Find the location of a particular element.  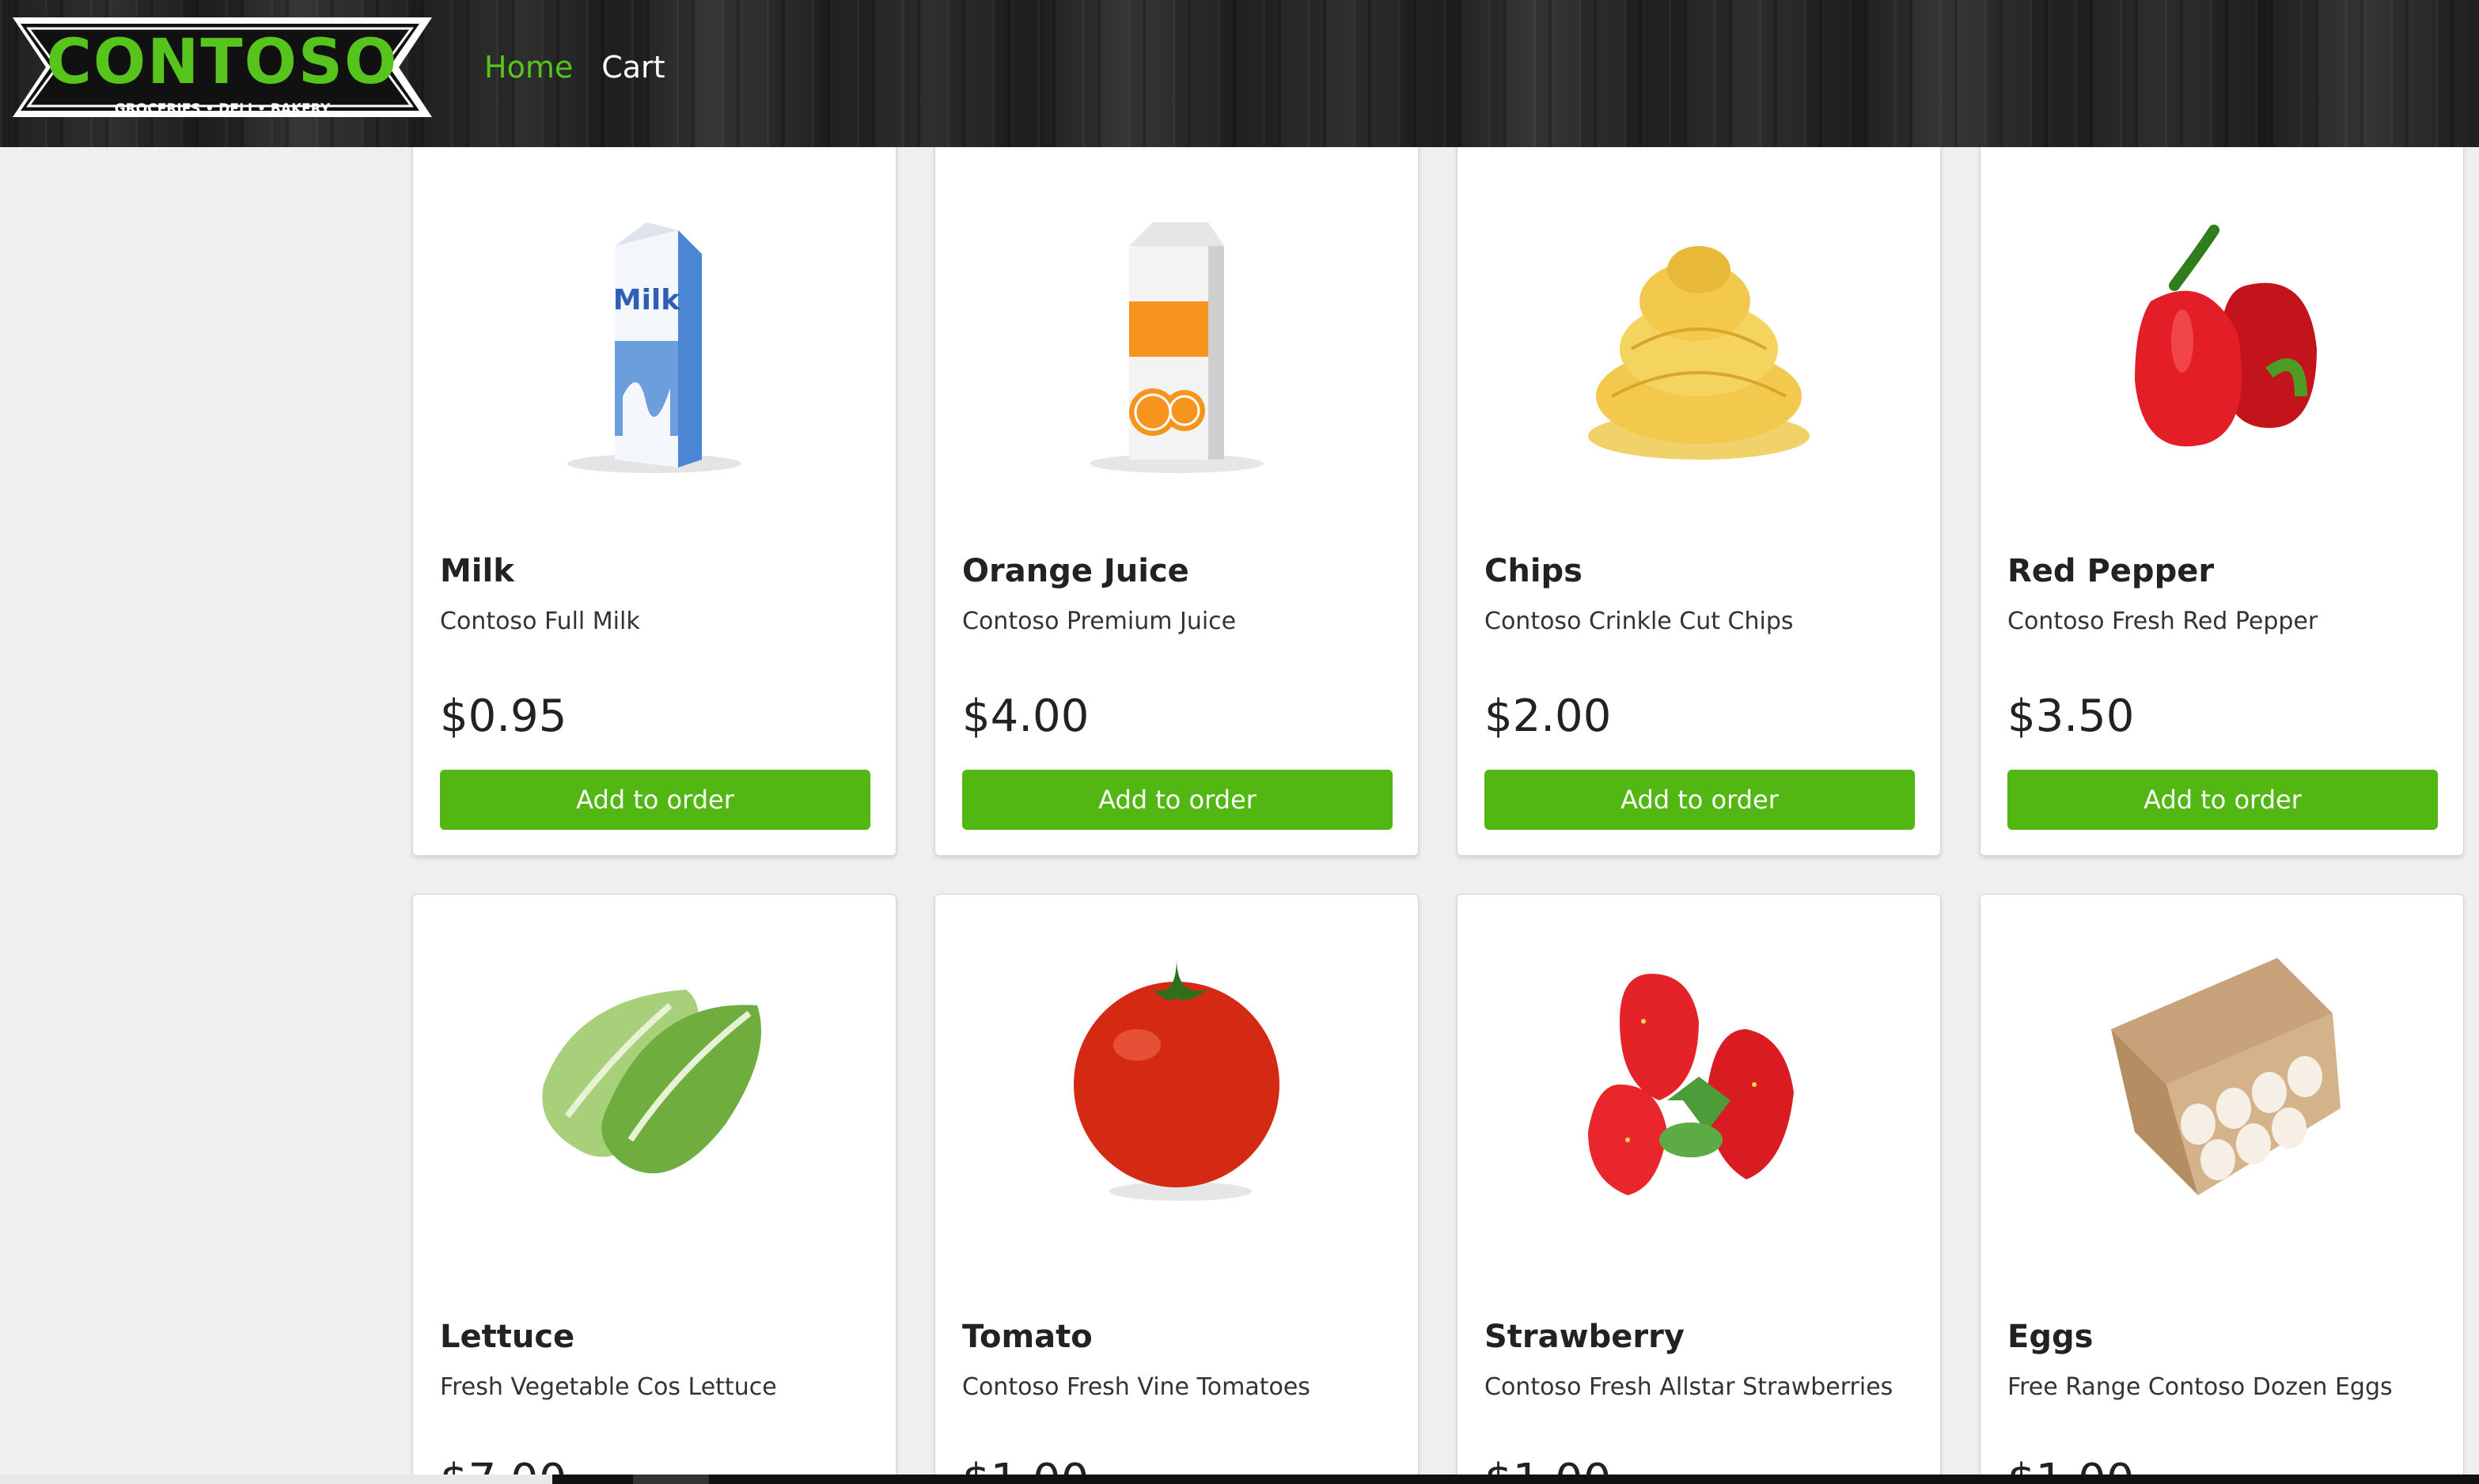

product-description: Contoso Premium Juice is located at coordinates (1099, 621).